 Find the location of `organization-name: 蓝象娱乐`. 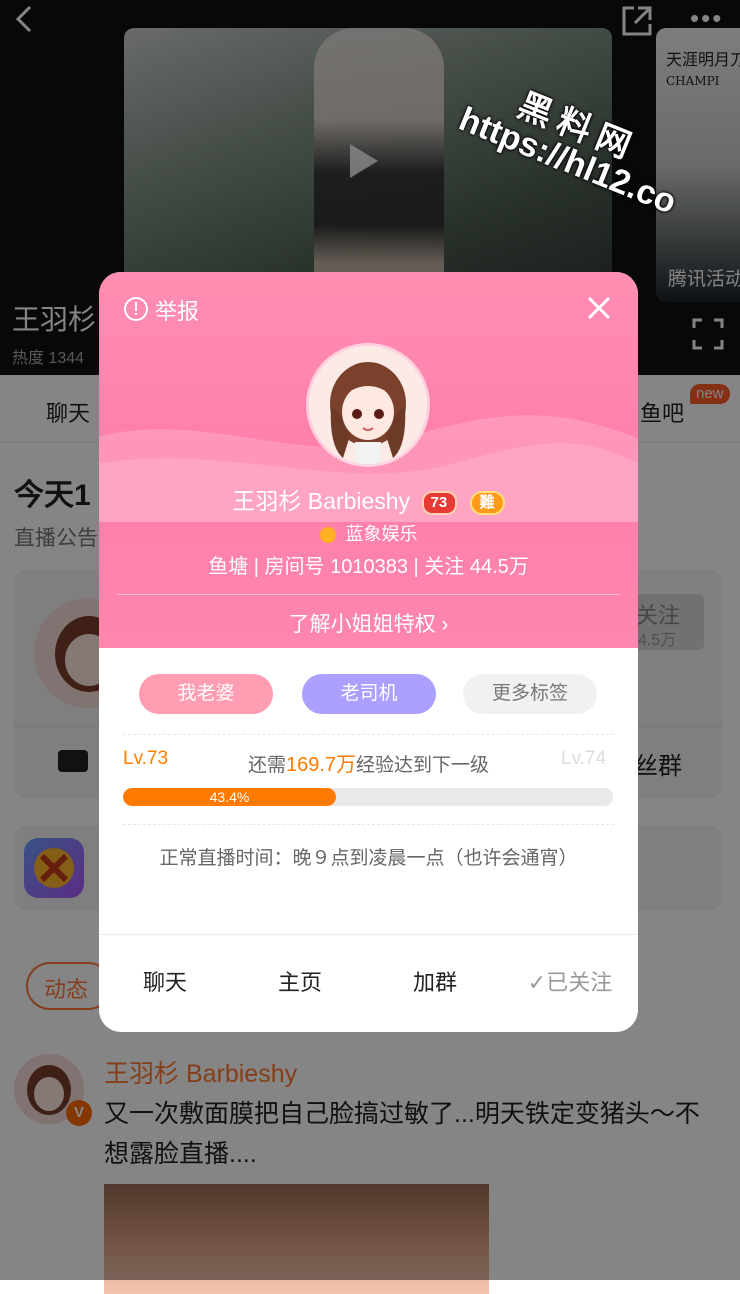

organization-name: 蓝象娱乐 is located at coordinates (381, 534).